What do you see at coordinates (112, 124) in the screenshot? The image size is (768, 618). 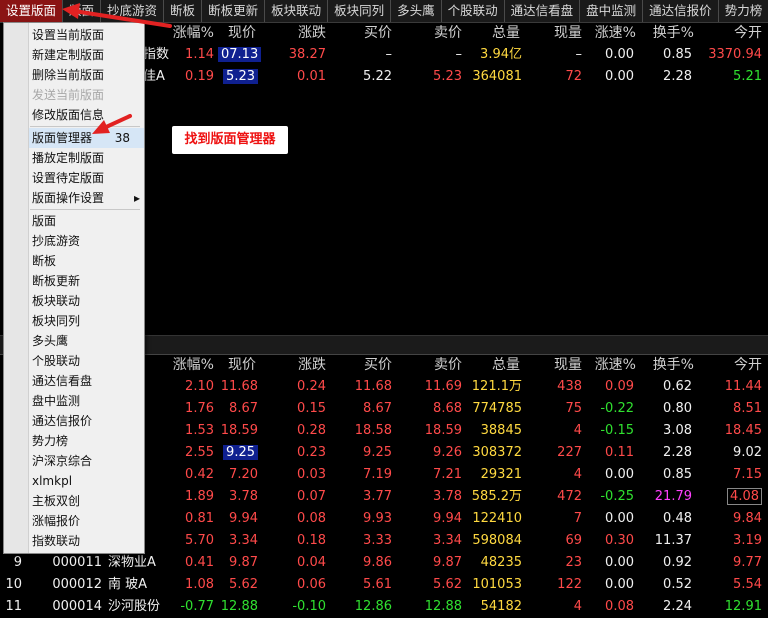 I see `arrow-to-menu-item-icon` at bounding box center [112, 124].